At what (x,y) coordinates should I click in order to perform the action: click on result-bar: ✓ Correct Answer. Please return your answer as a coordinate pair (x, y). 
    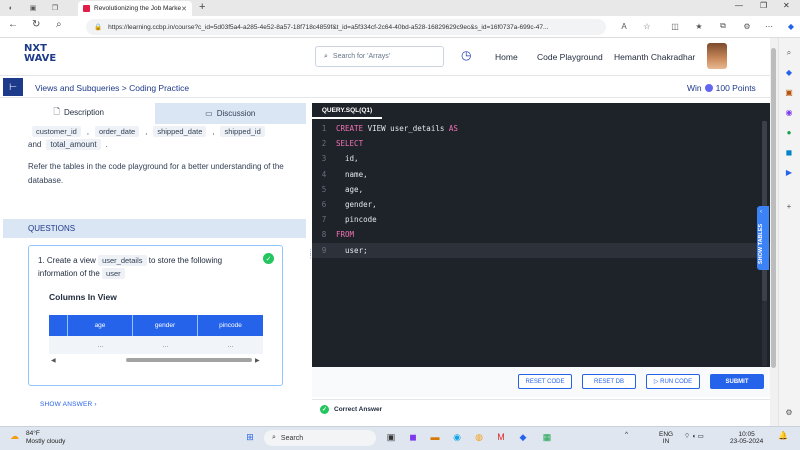
    Looking at the image, I should click on (541, 408).